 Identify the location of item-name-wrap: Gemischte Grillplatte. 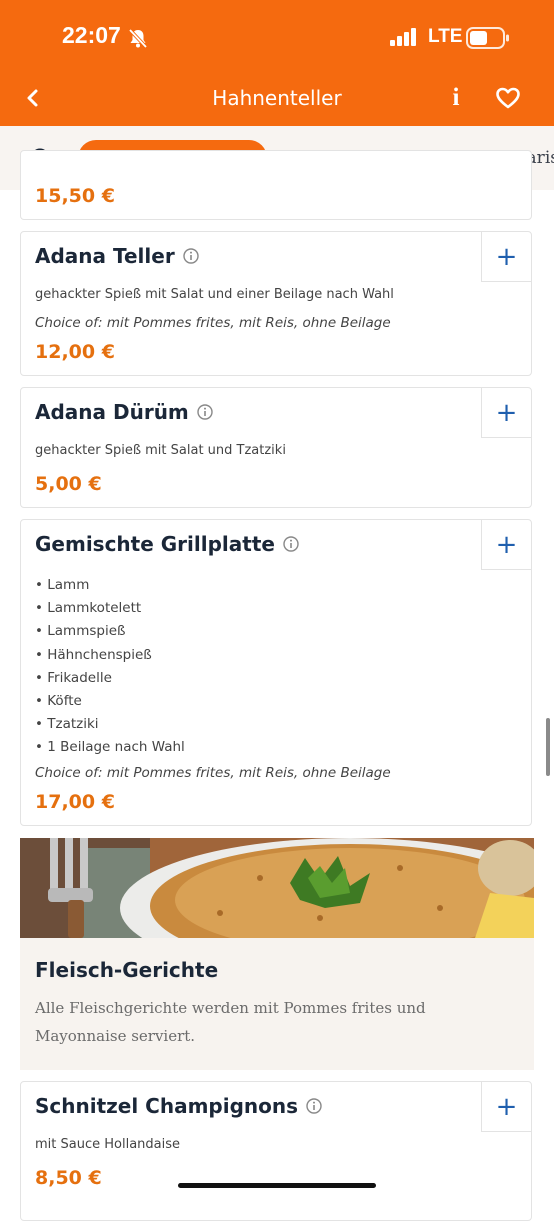
(167, 544).